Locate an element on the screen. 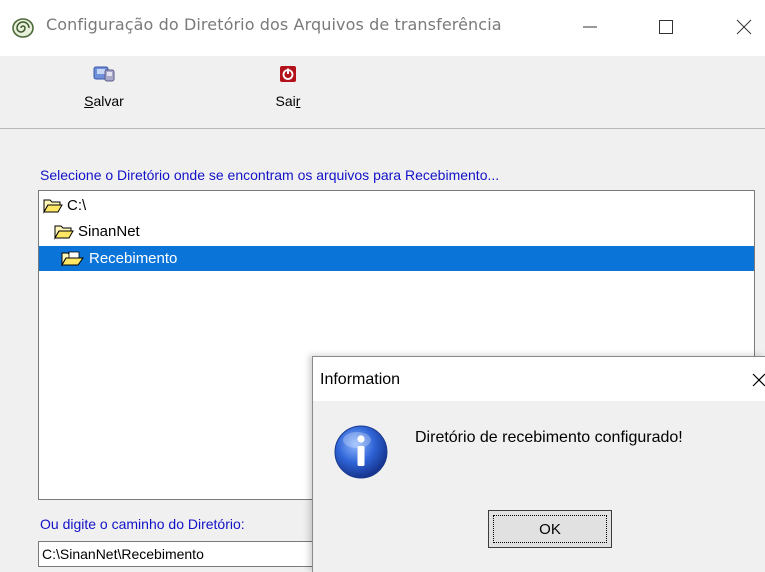 The height and width of the screenshot is (572, 765). tree-item-sinannet: SinanNet is located at coordinates (97, 231).